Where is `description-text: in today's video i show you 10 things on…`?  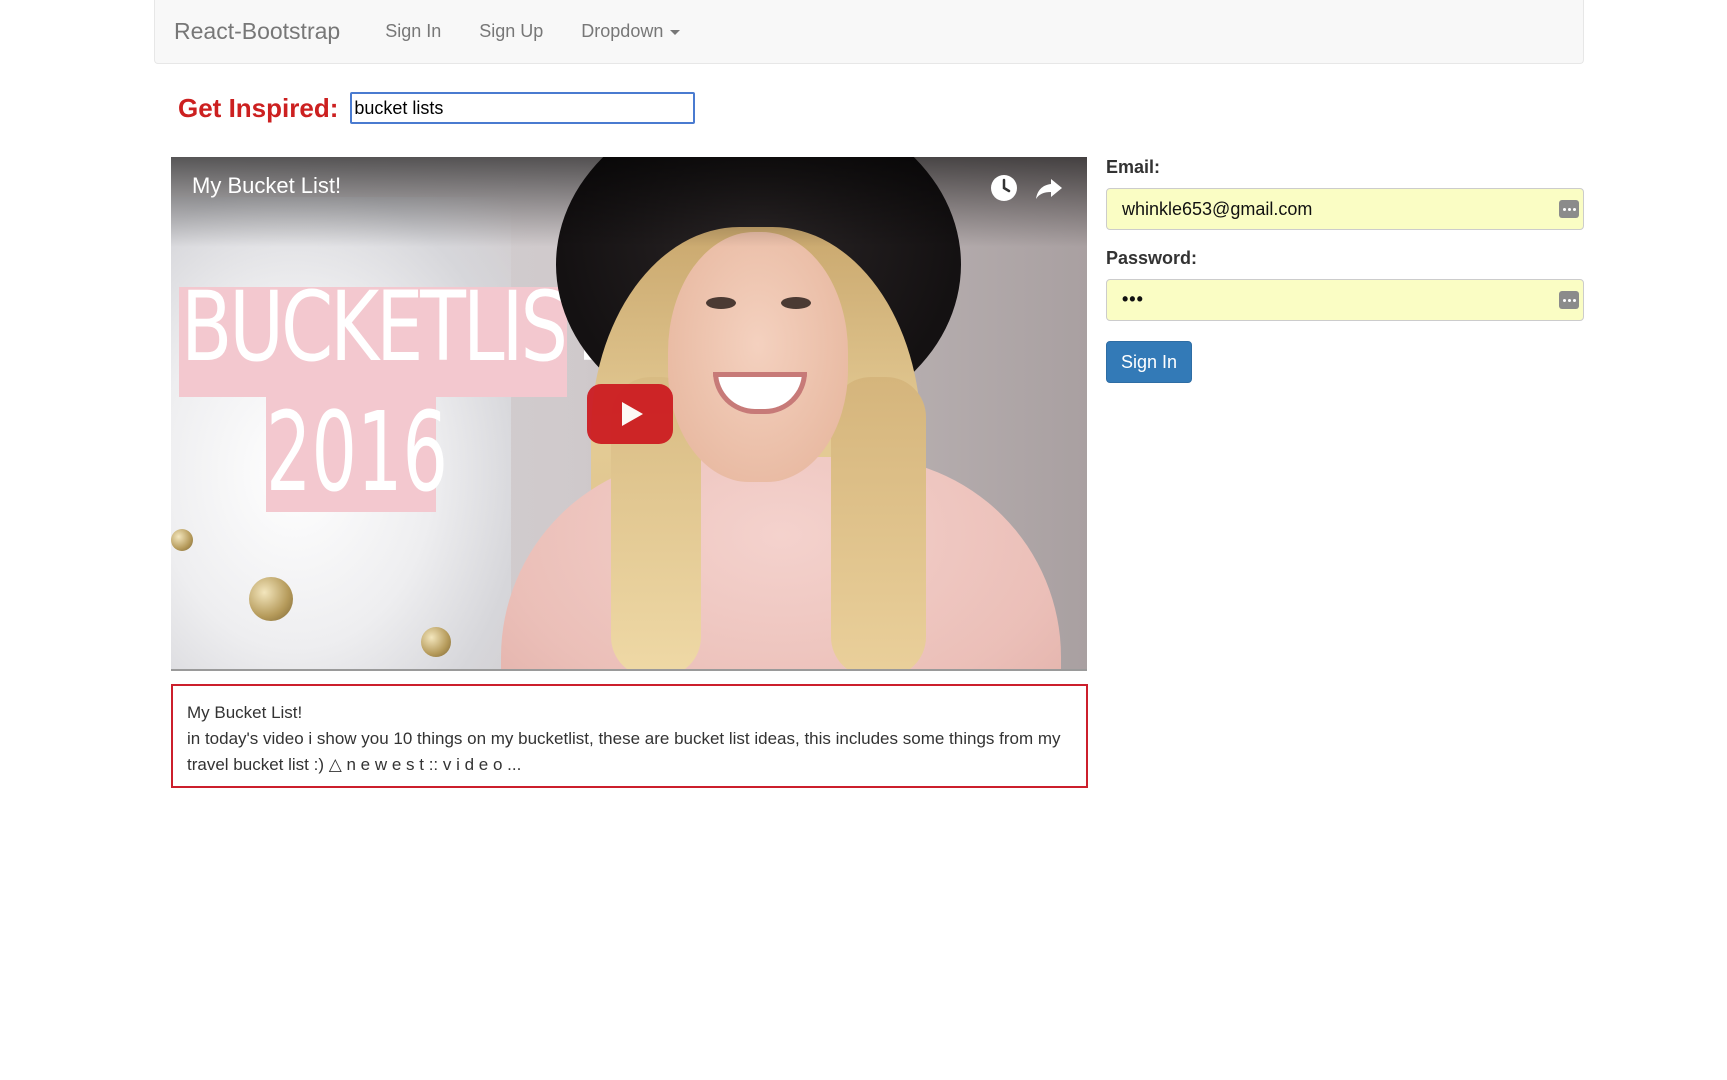 description-text: in today's video i show you 10 things on… is located at coordinates (624, 751).